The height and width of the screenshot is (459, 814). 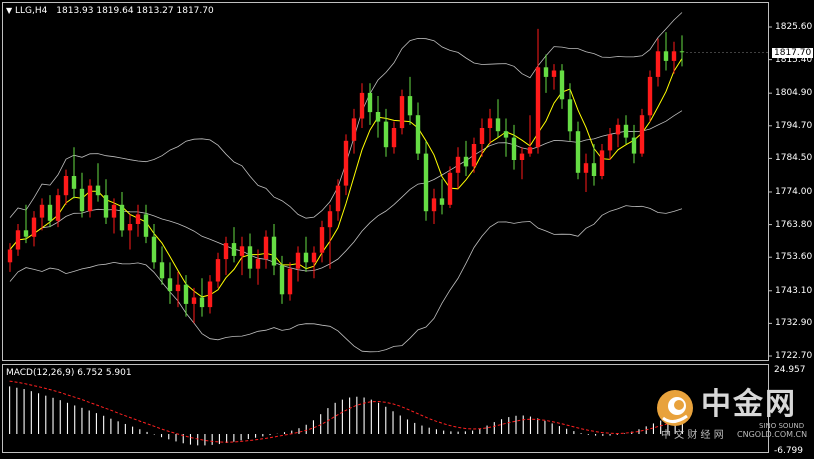 What do you see at coordinates (772, 434) in the screenshot?
I see `brand-domain: CNGOLD.COM.CN` at bounding box center [772, 434].